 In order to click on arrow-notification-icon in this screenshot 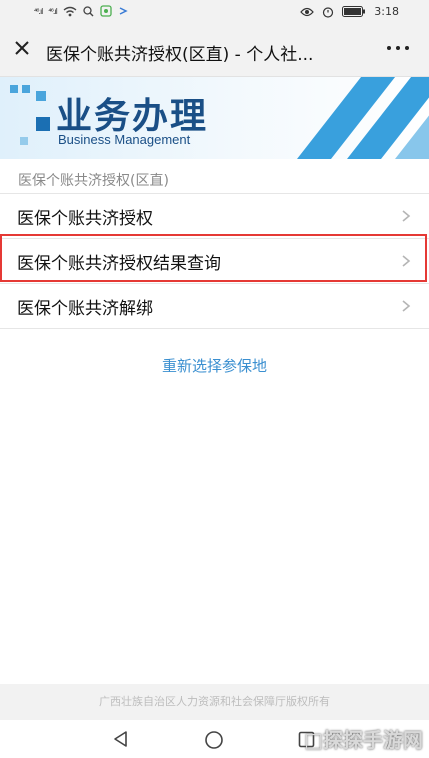, I will do `click(123, 11)`.